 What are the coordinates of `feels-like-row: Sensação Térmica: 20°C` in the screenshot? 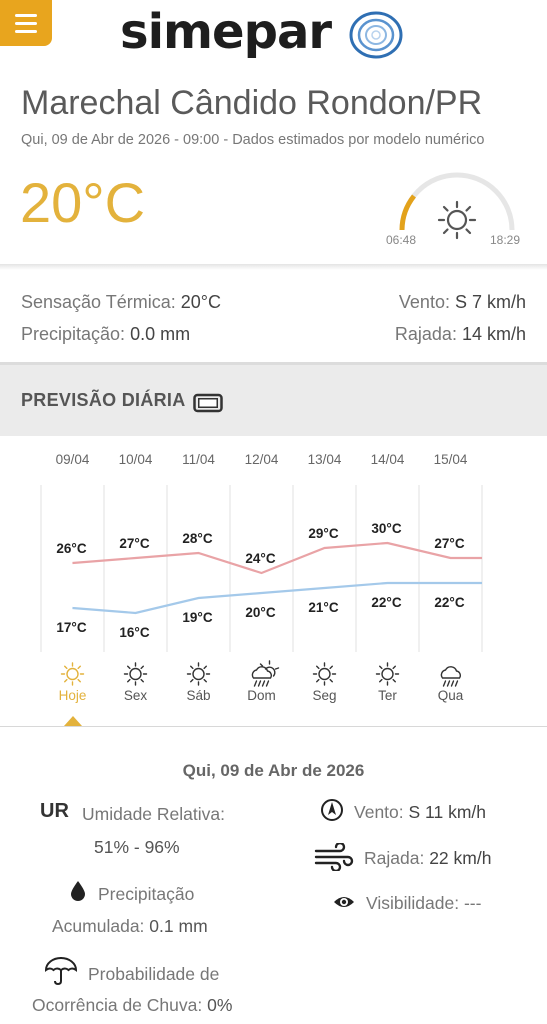 It's located at (121, 302).